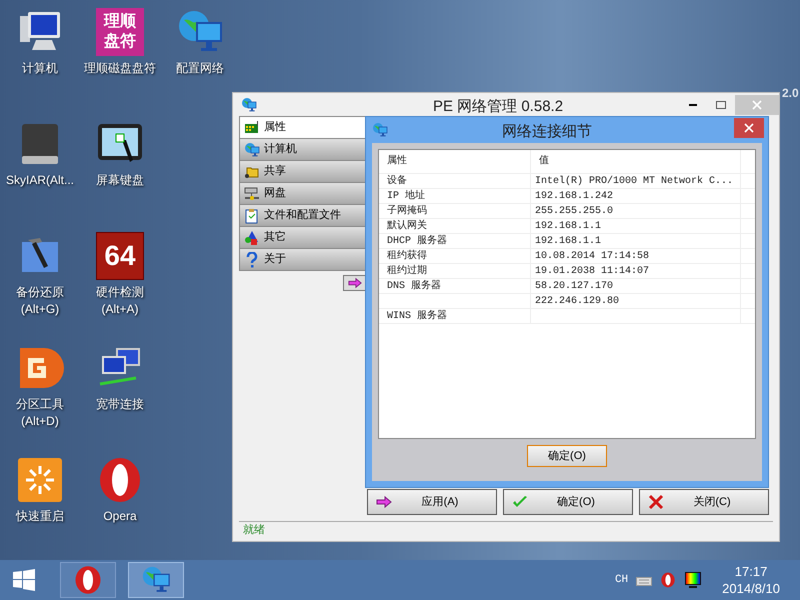 This screenshot has width=800, height=600. What do you see at coordinates (592, 271) in the screenshot?
I see `table-cell-text: 19.01.2038 11:14:07` at bounding box center [592, 271].